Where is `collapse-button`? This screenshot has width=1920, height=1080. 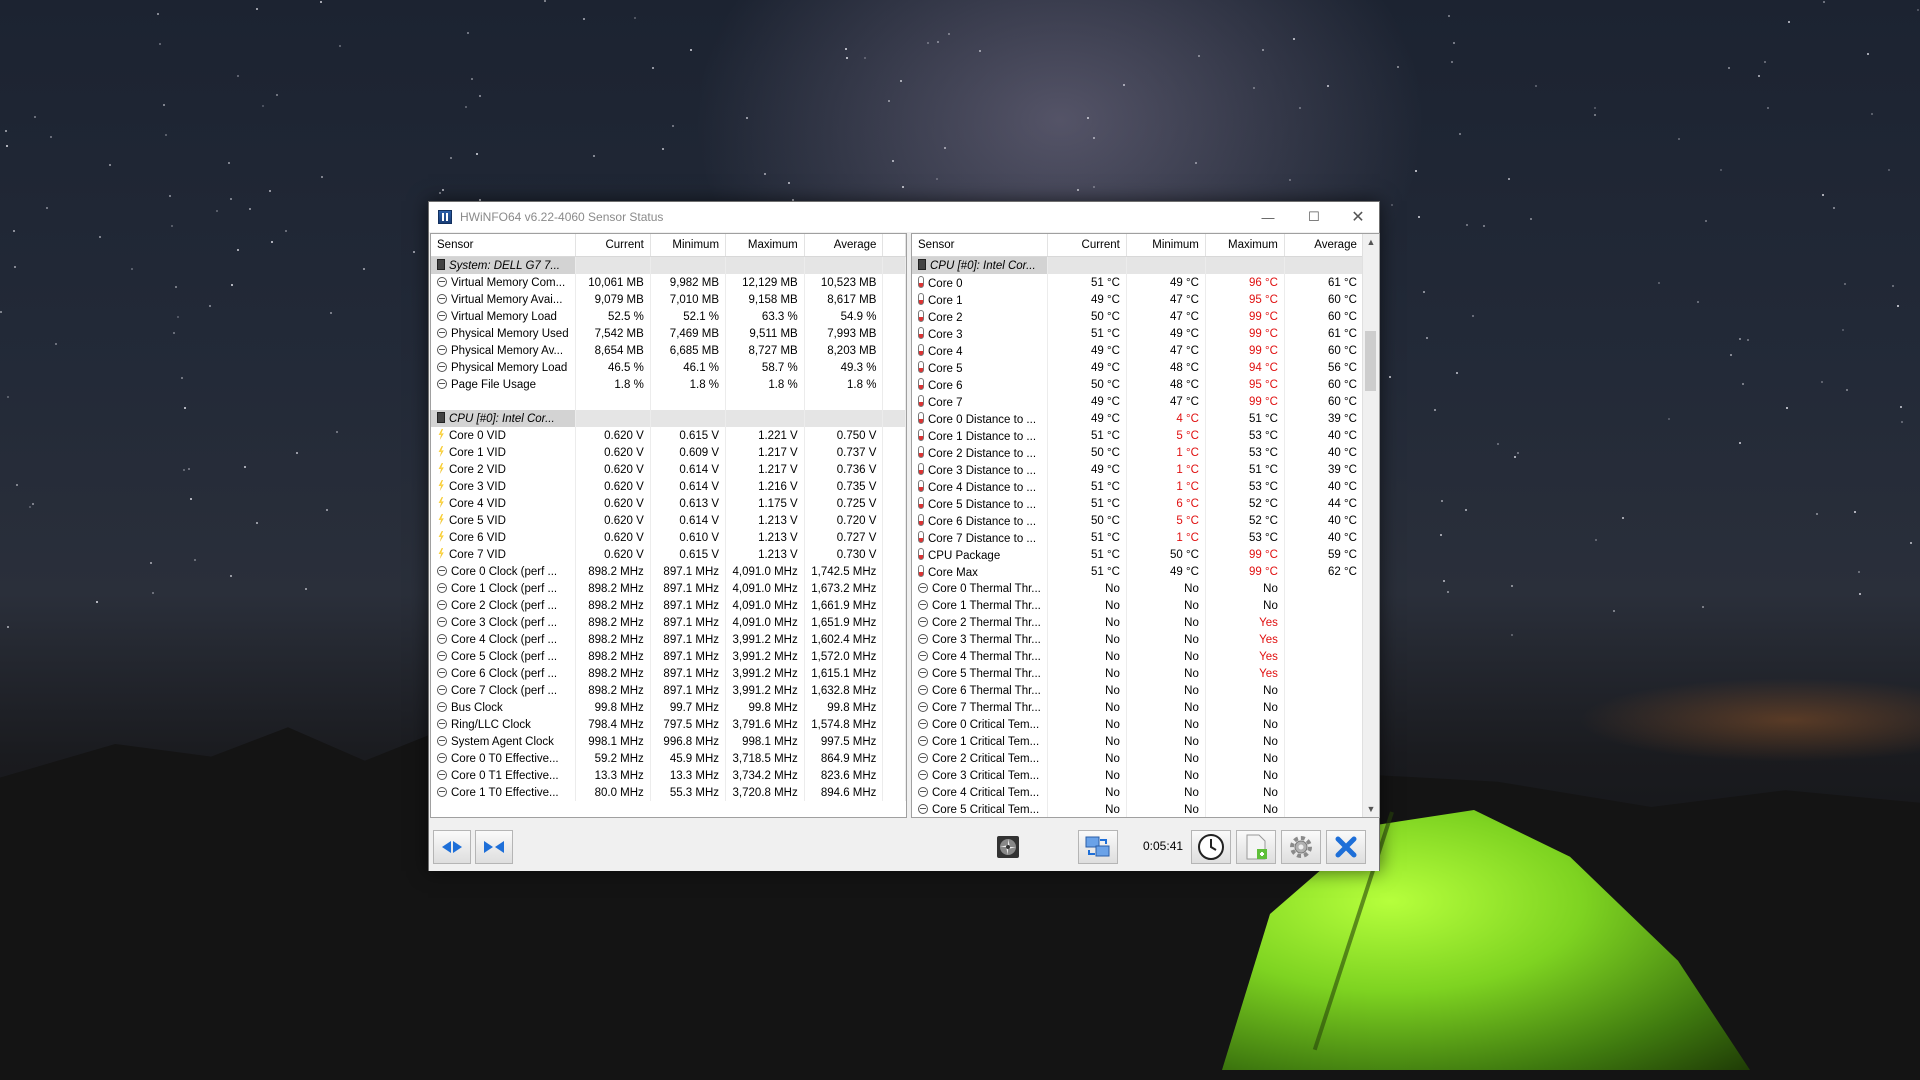
collapse-button is located at coordinates (494, 847).